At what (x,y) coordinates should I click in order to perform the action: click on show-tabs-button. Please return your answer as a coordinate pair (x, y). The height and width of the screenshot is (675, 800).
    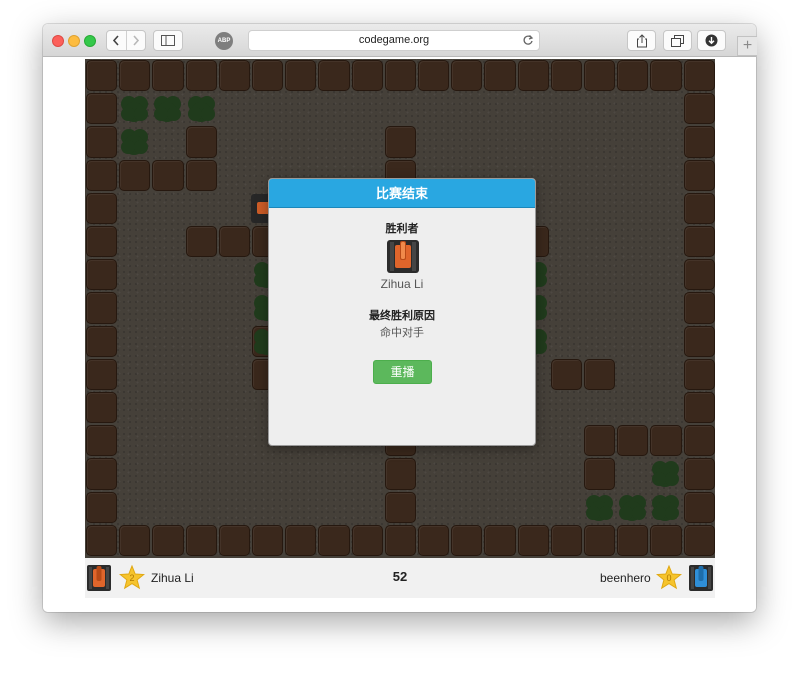
    Looking at the image, I should click on (677, 40).